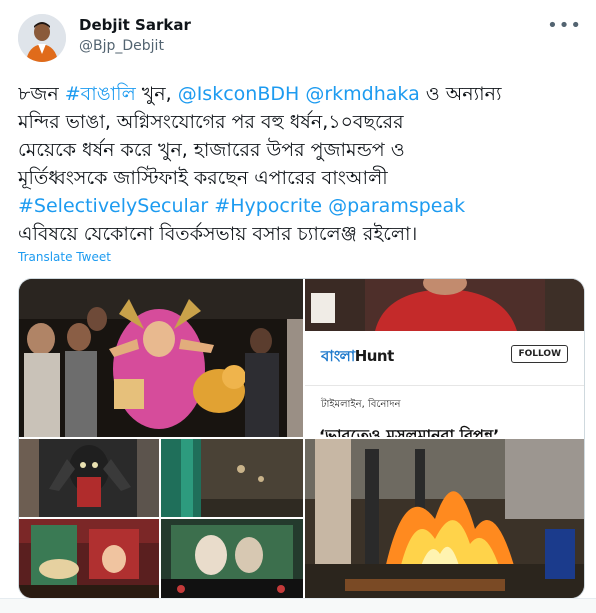 The width and height of the screenshot is (596, 613). What do you see at coordinates (444, 305) in the screenshot?
I see `card-photo-strip` at bounding box center [444, 305].